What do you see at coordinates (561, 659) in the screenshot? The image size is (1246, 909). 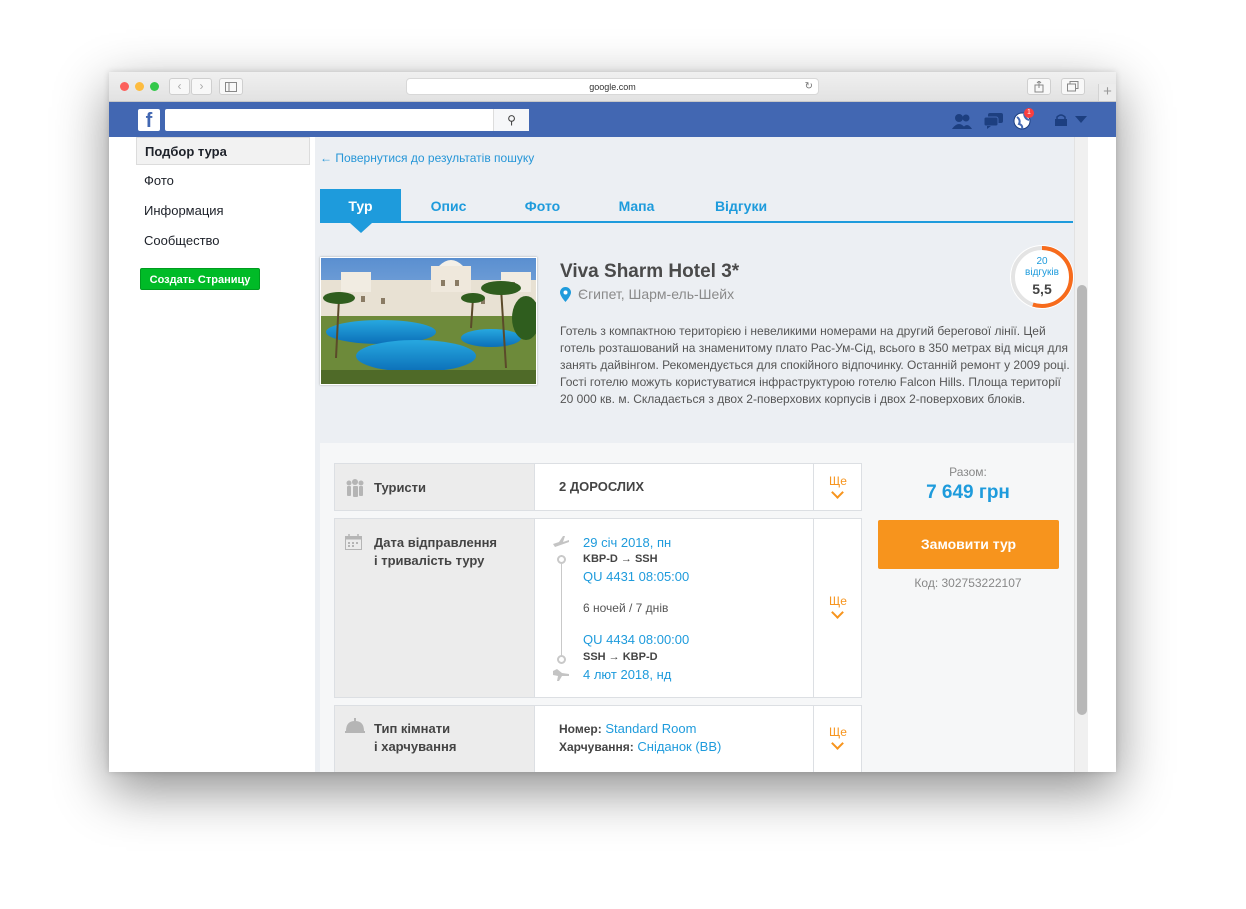 I see `timeline-end-point` at bounding box center [561, 659].